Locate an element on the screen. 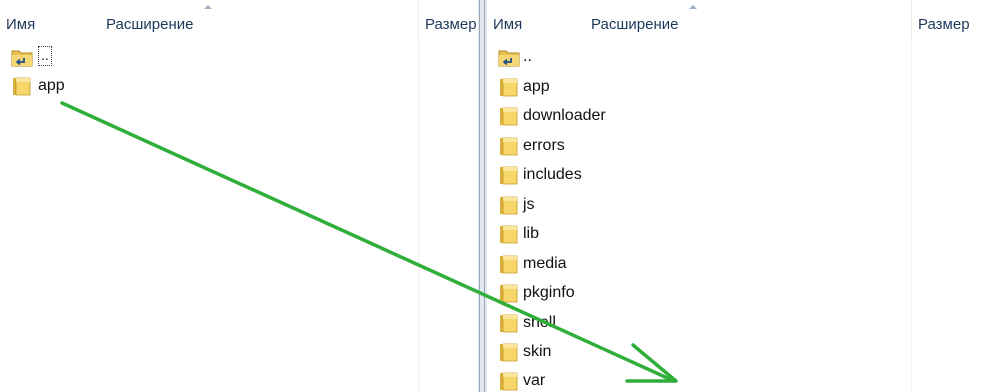  left-column-header: Имя Расширение Размер is located at coordinates (239, 20).